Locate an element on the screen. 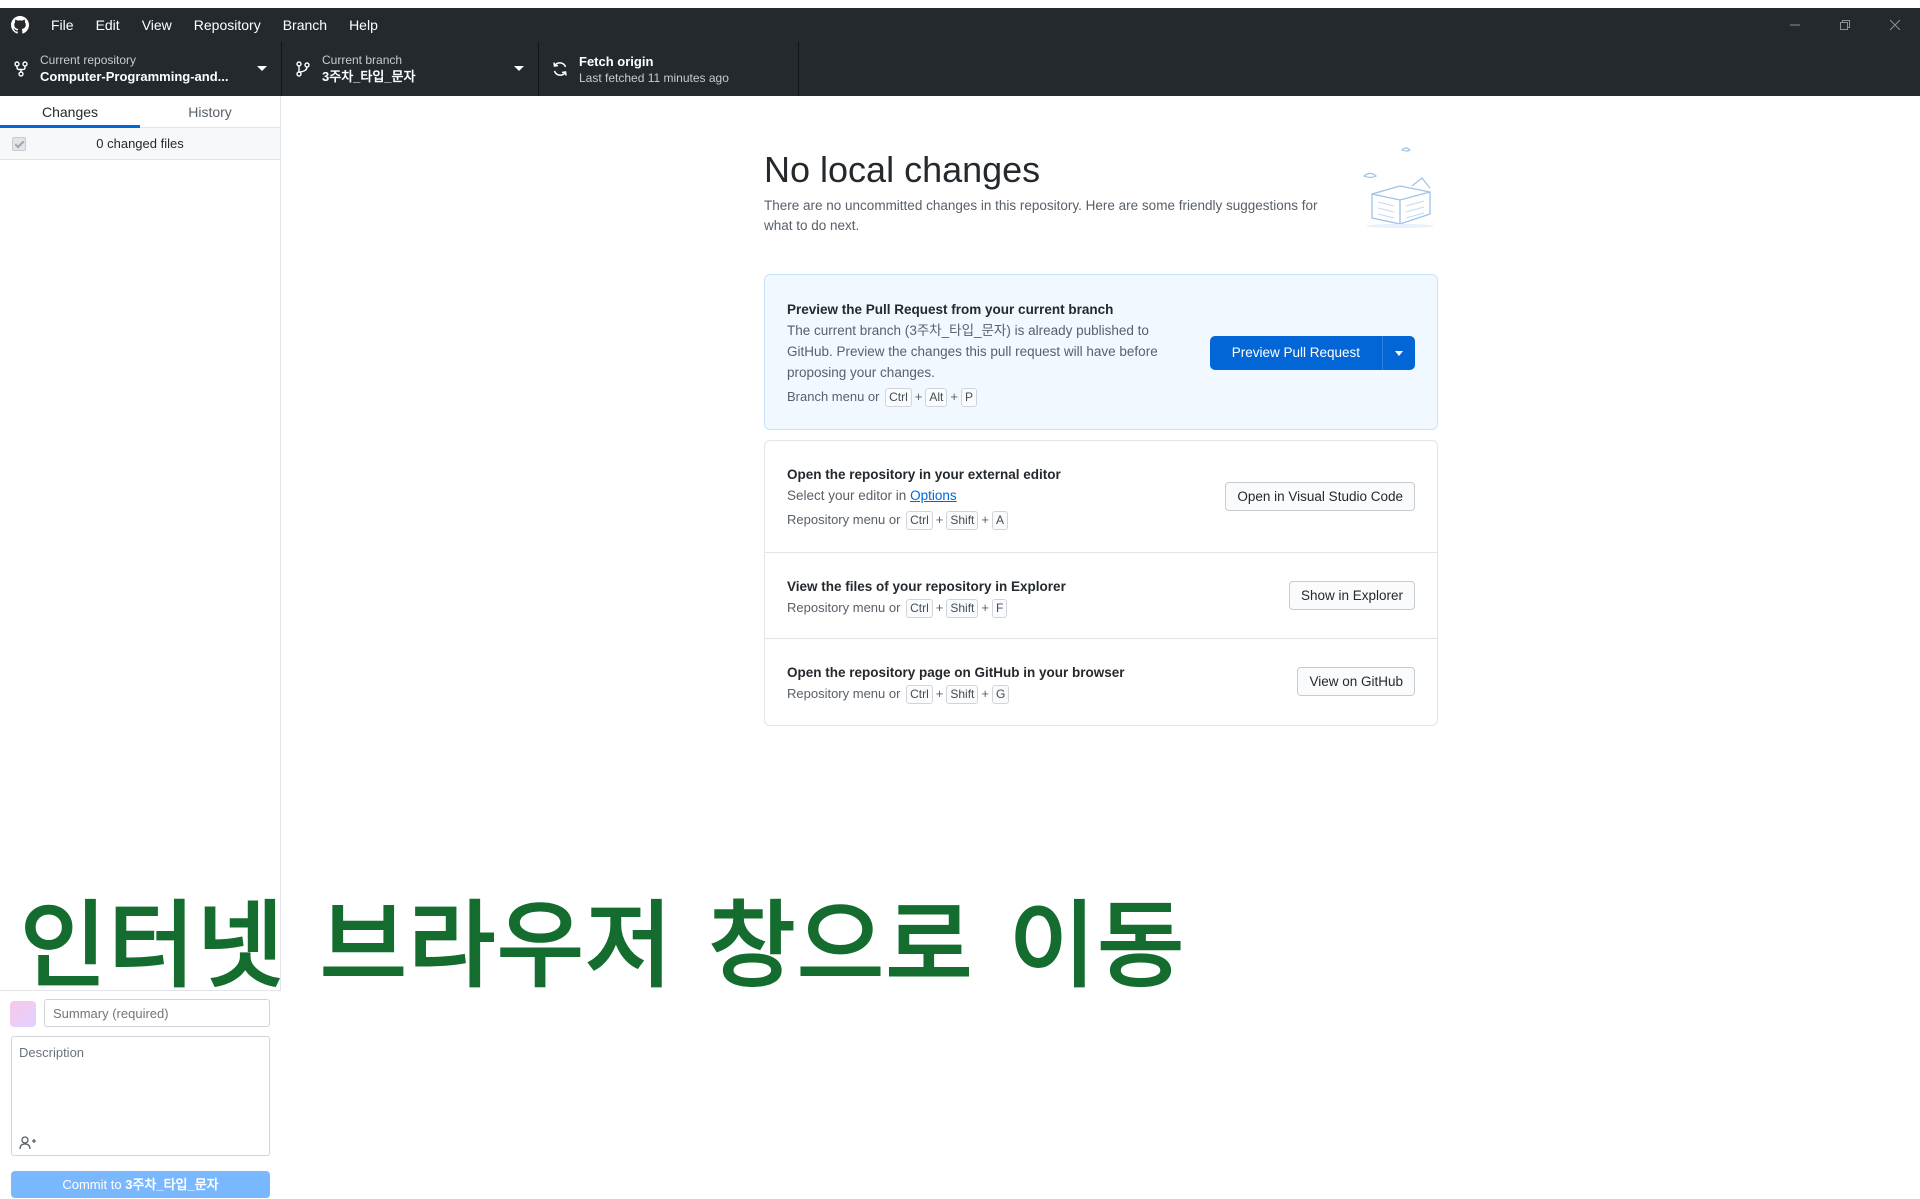  view-on-github-button: View on GitHub is located at coordinates (1356, 681).